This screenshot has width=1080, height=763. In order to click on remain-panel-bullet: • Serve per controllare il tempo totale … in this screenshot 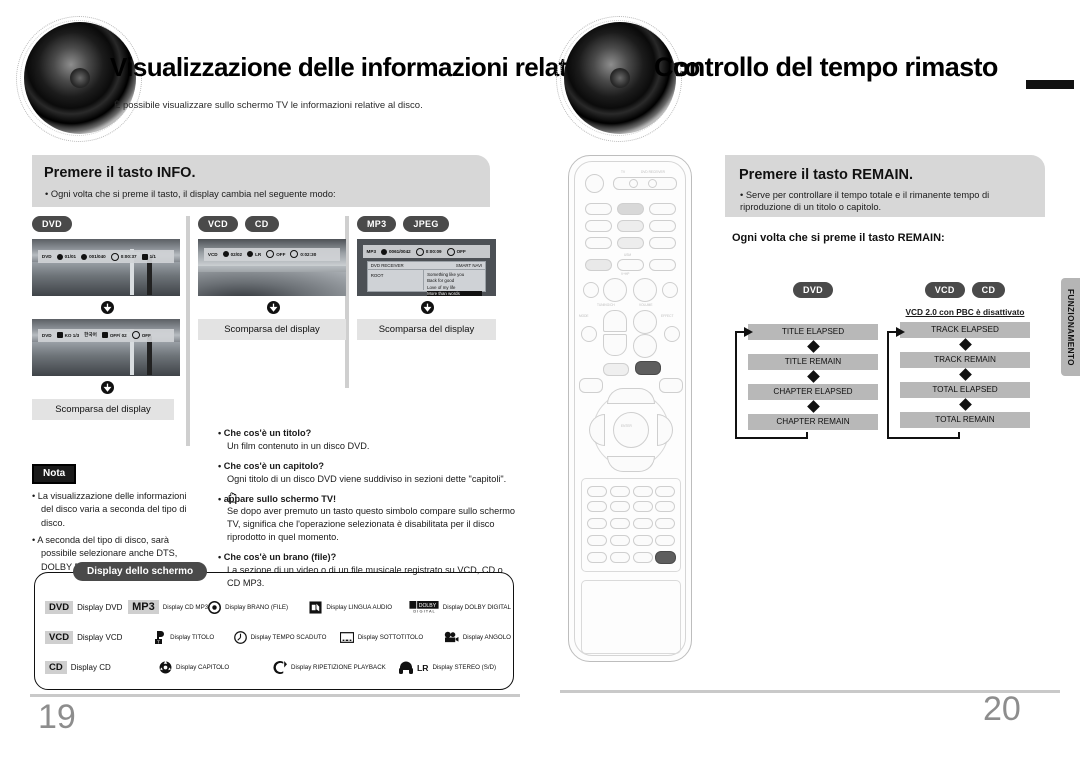, I will do `click(865, 201)`.